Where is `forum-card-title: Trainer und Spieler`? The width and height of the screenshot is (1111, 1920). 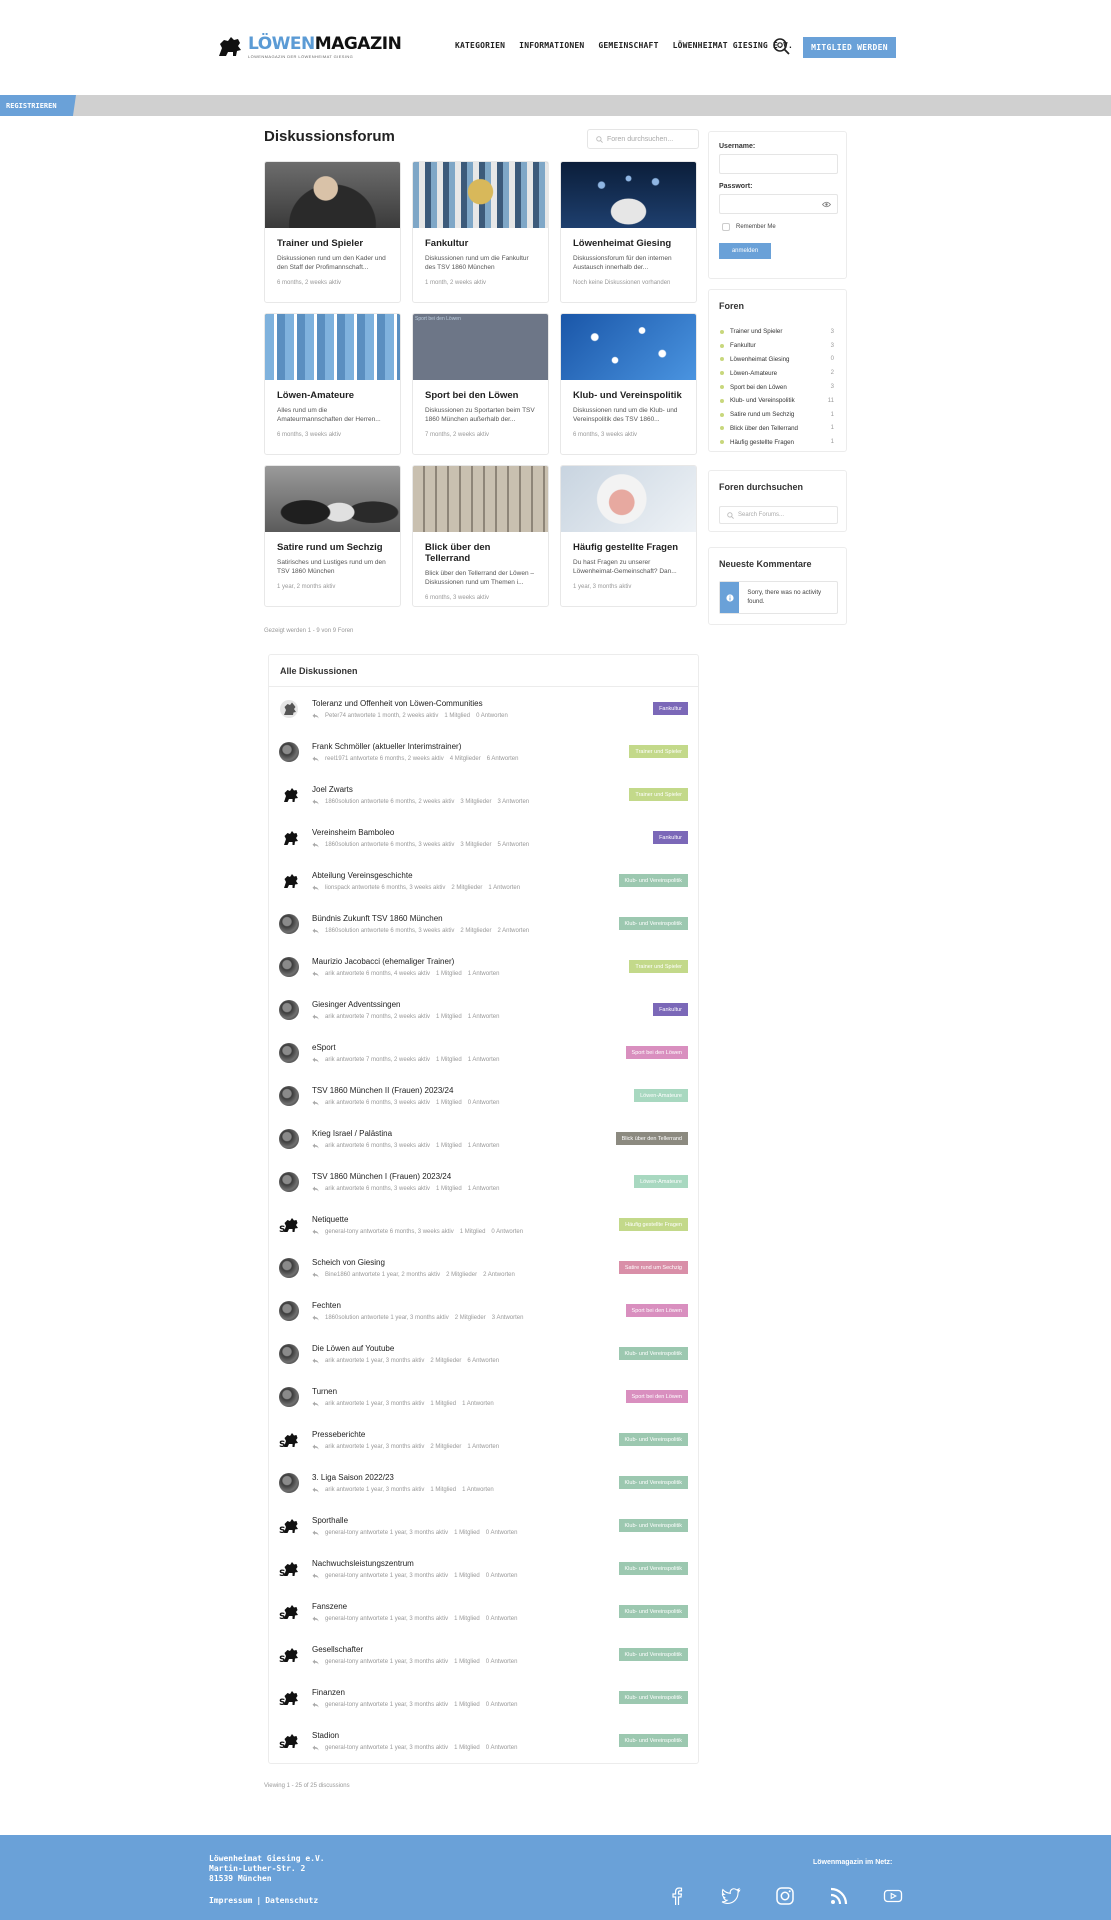 forum-card-title: Trainer und Spieler is located at coordinates (332, 243).